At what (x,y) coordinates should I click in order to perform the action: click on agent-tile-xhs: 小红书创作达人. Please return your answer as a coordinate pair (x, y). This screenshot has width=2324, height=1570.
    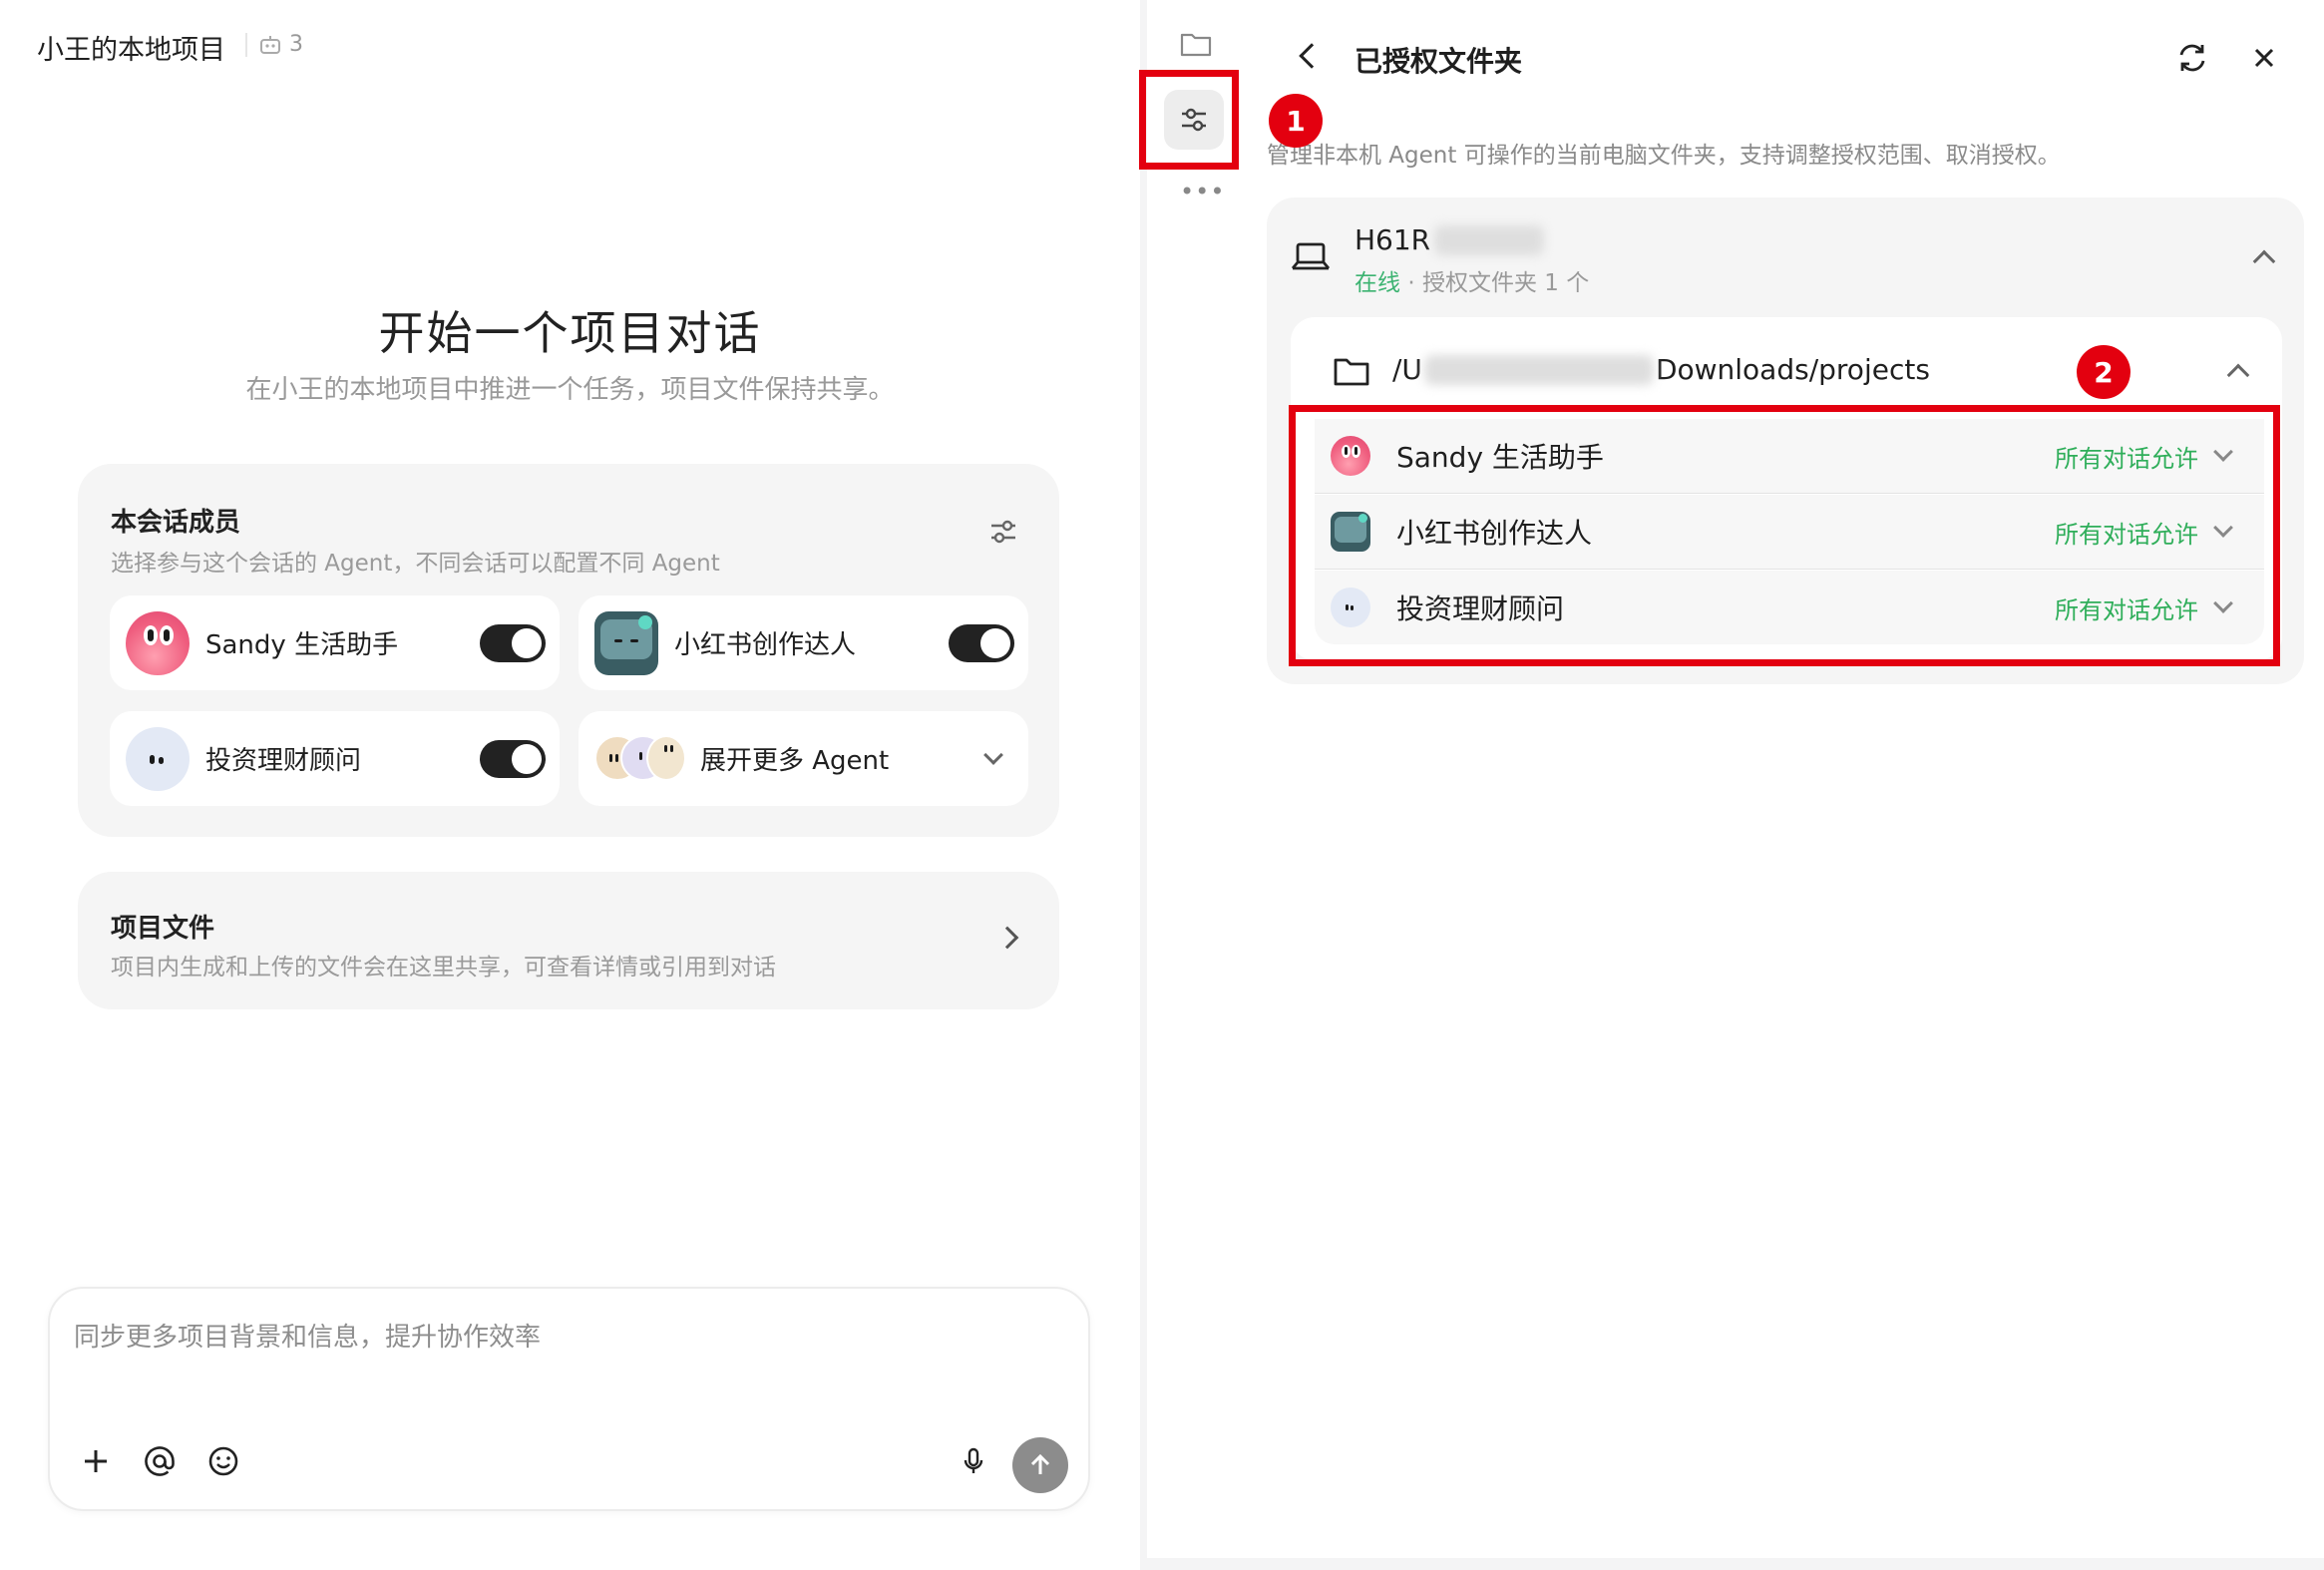
    Looking at the image, I should click on (803, 643).